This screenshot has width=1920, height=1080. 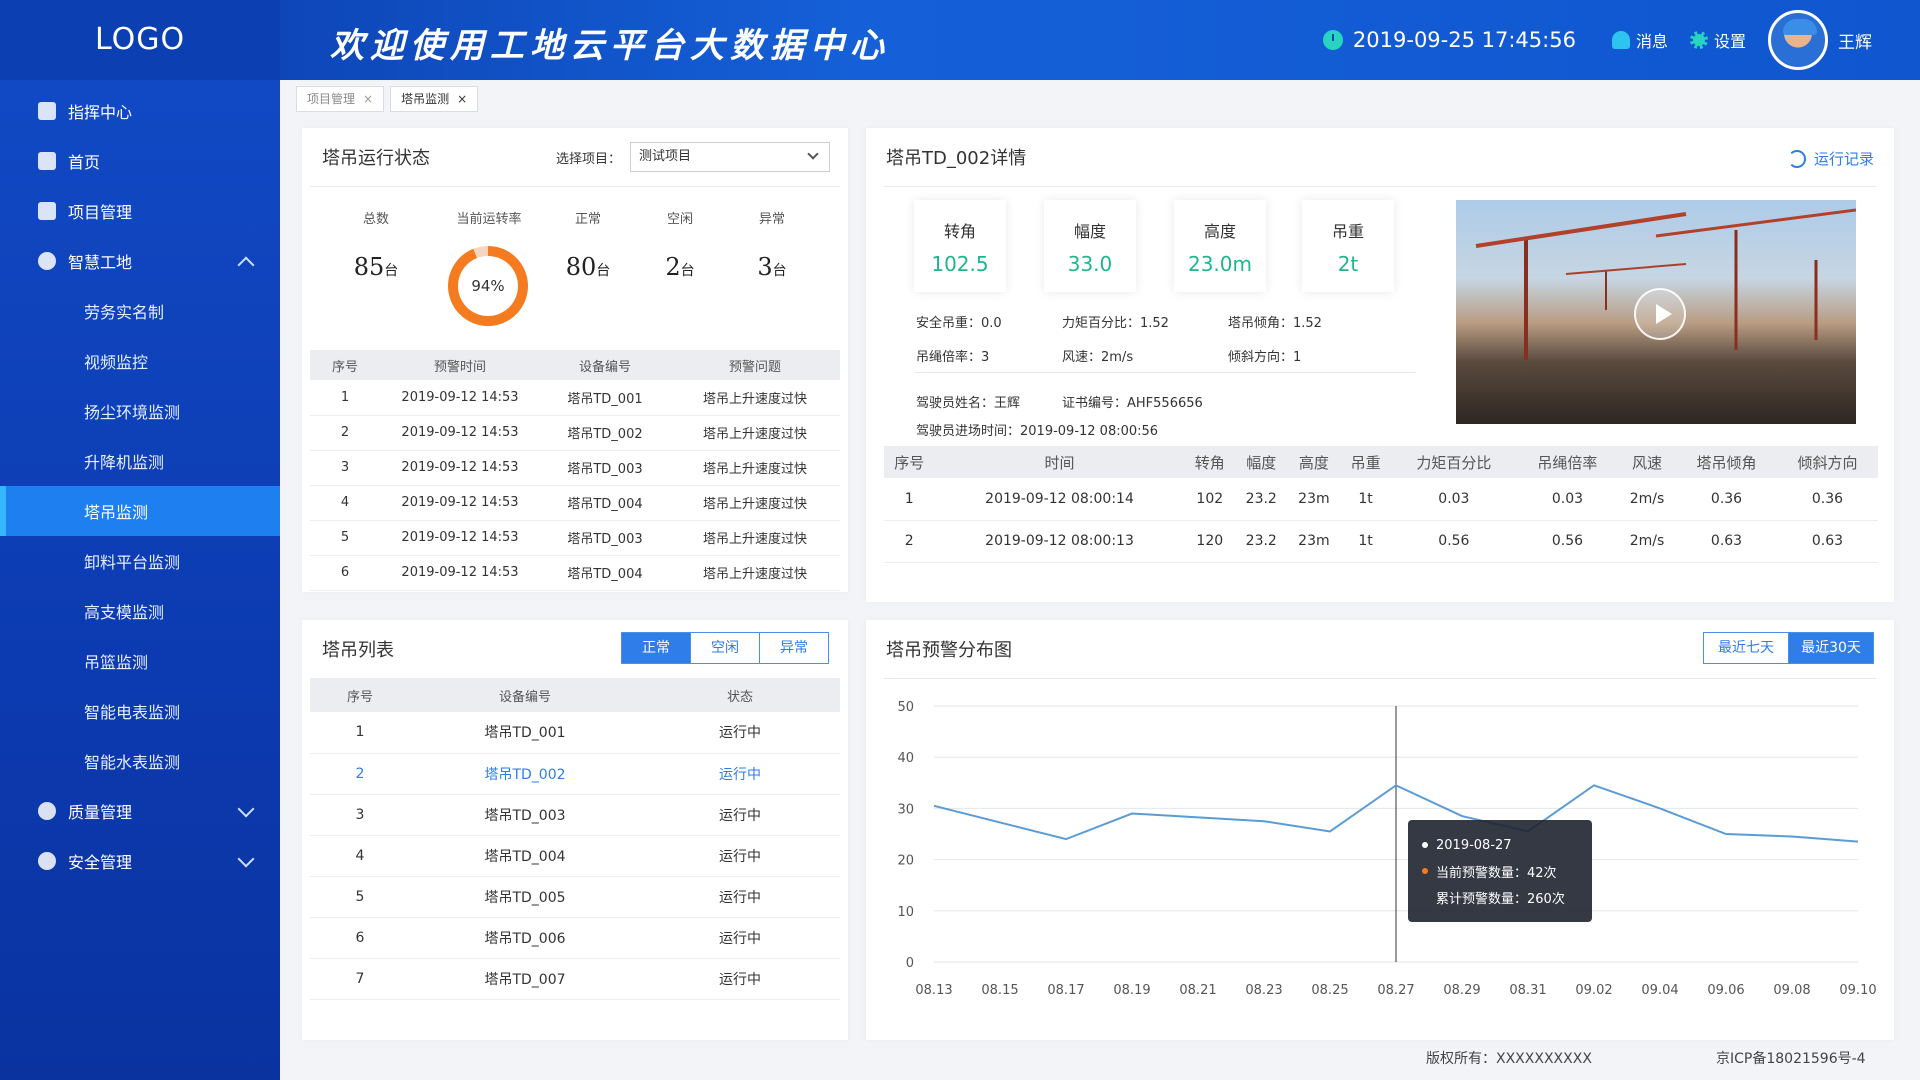 What do you see at coordinates (1098, 357) in the screenshot?
I see `info-wind: 风速：2m/s` at bounding box center [1098, 357].